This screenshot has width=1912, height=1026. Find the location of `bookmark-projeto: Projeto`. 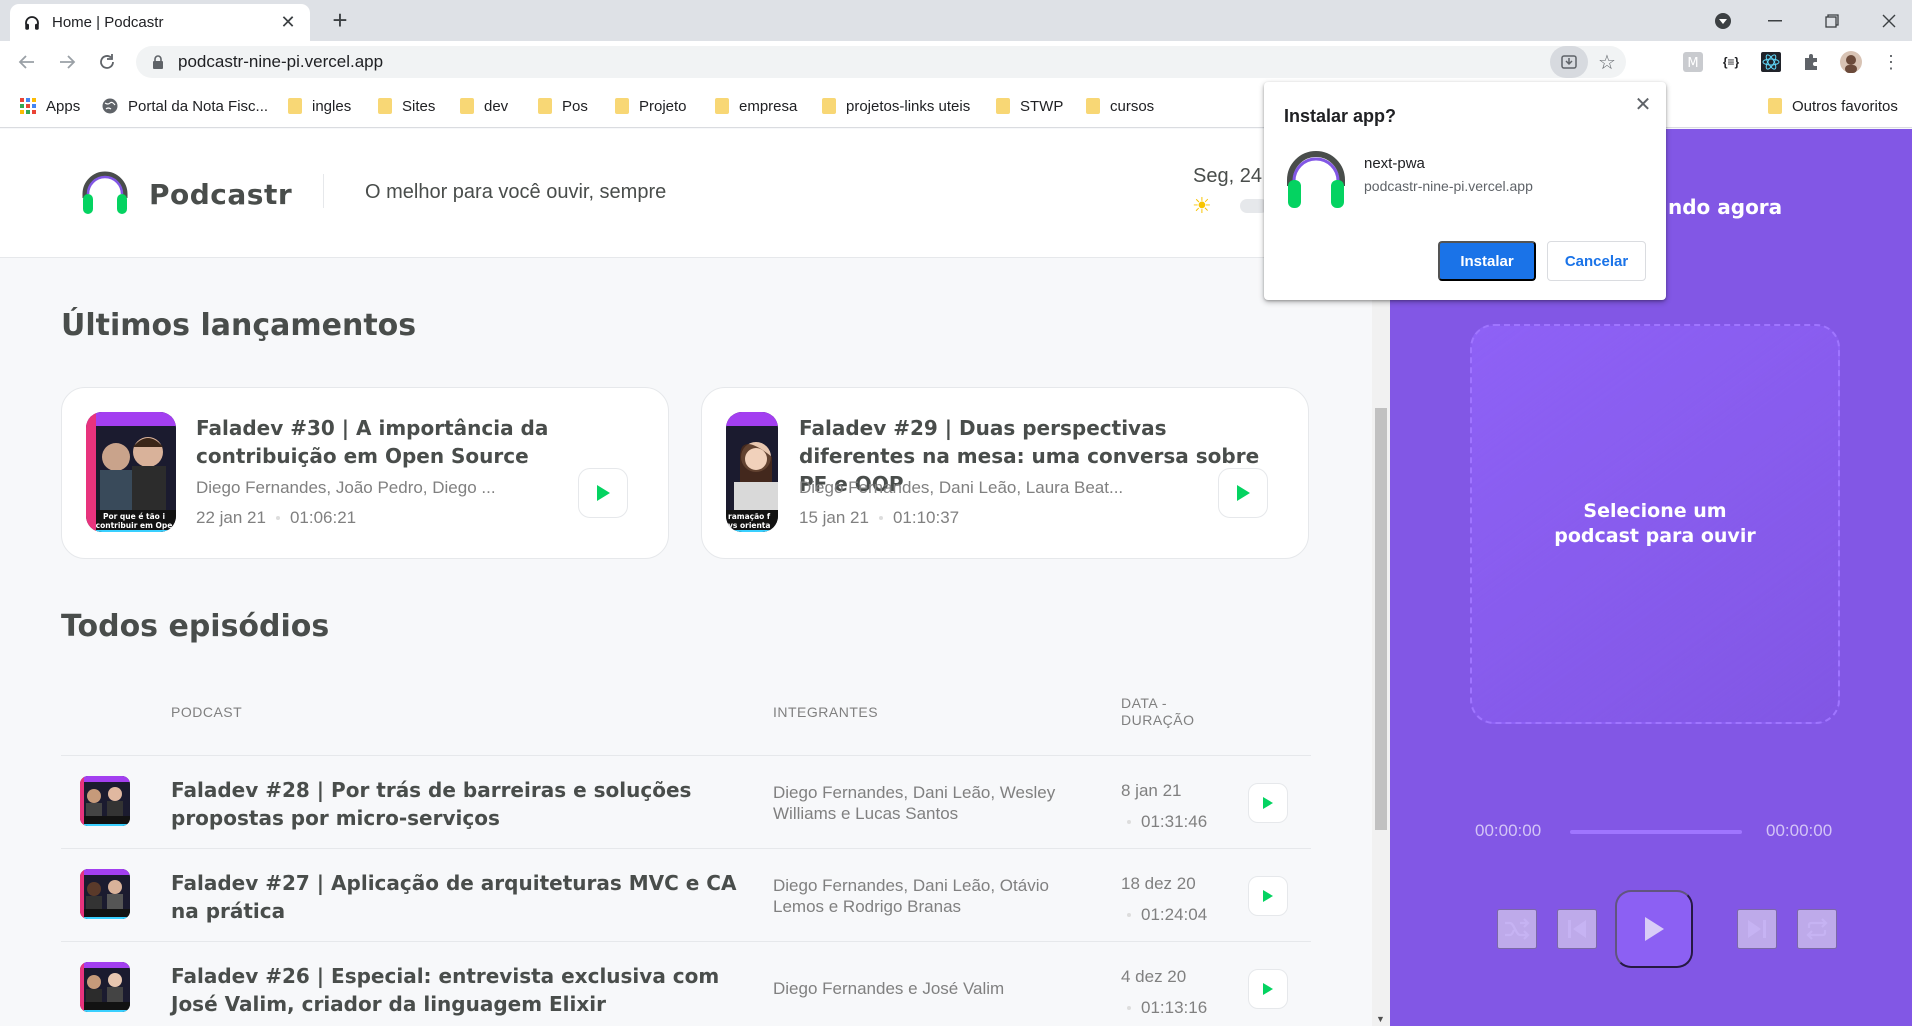

bookmark-projeto: Projeto is located at coordinates (651, 106).